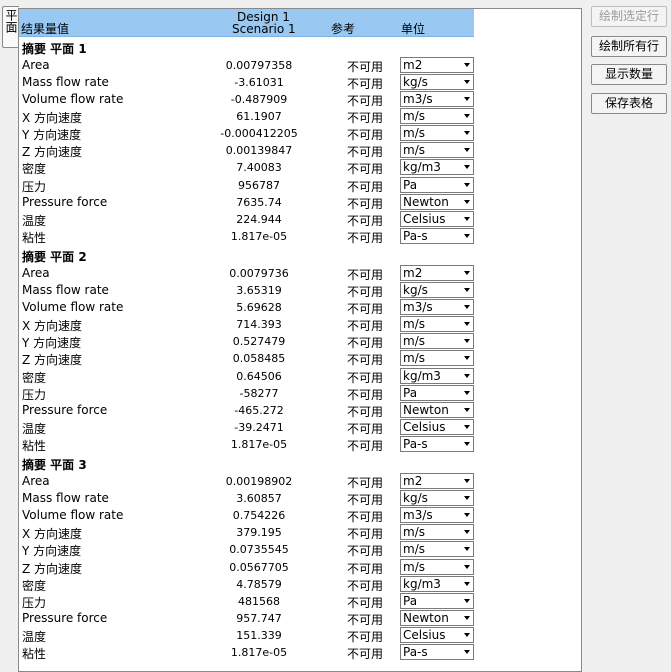 The height and width of the screenshot is (672, 671). What do you see at coordinates (259, 167) in the screenshot?
I see `quantity-value: 7.40083` at bounding box center [259, 167].